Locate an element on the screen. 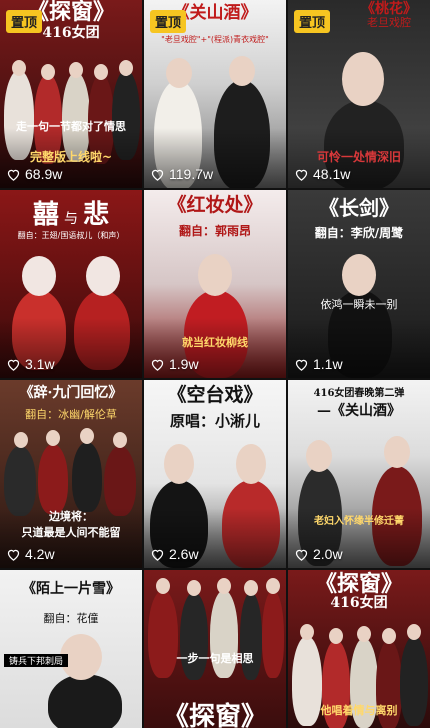  tile-title: 《辞·九门回忆》 is located at coordinates (71, 393).